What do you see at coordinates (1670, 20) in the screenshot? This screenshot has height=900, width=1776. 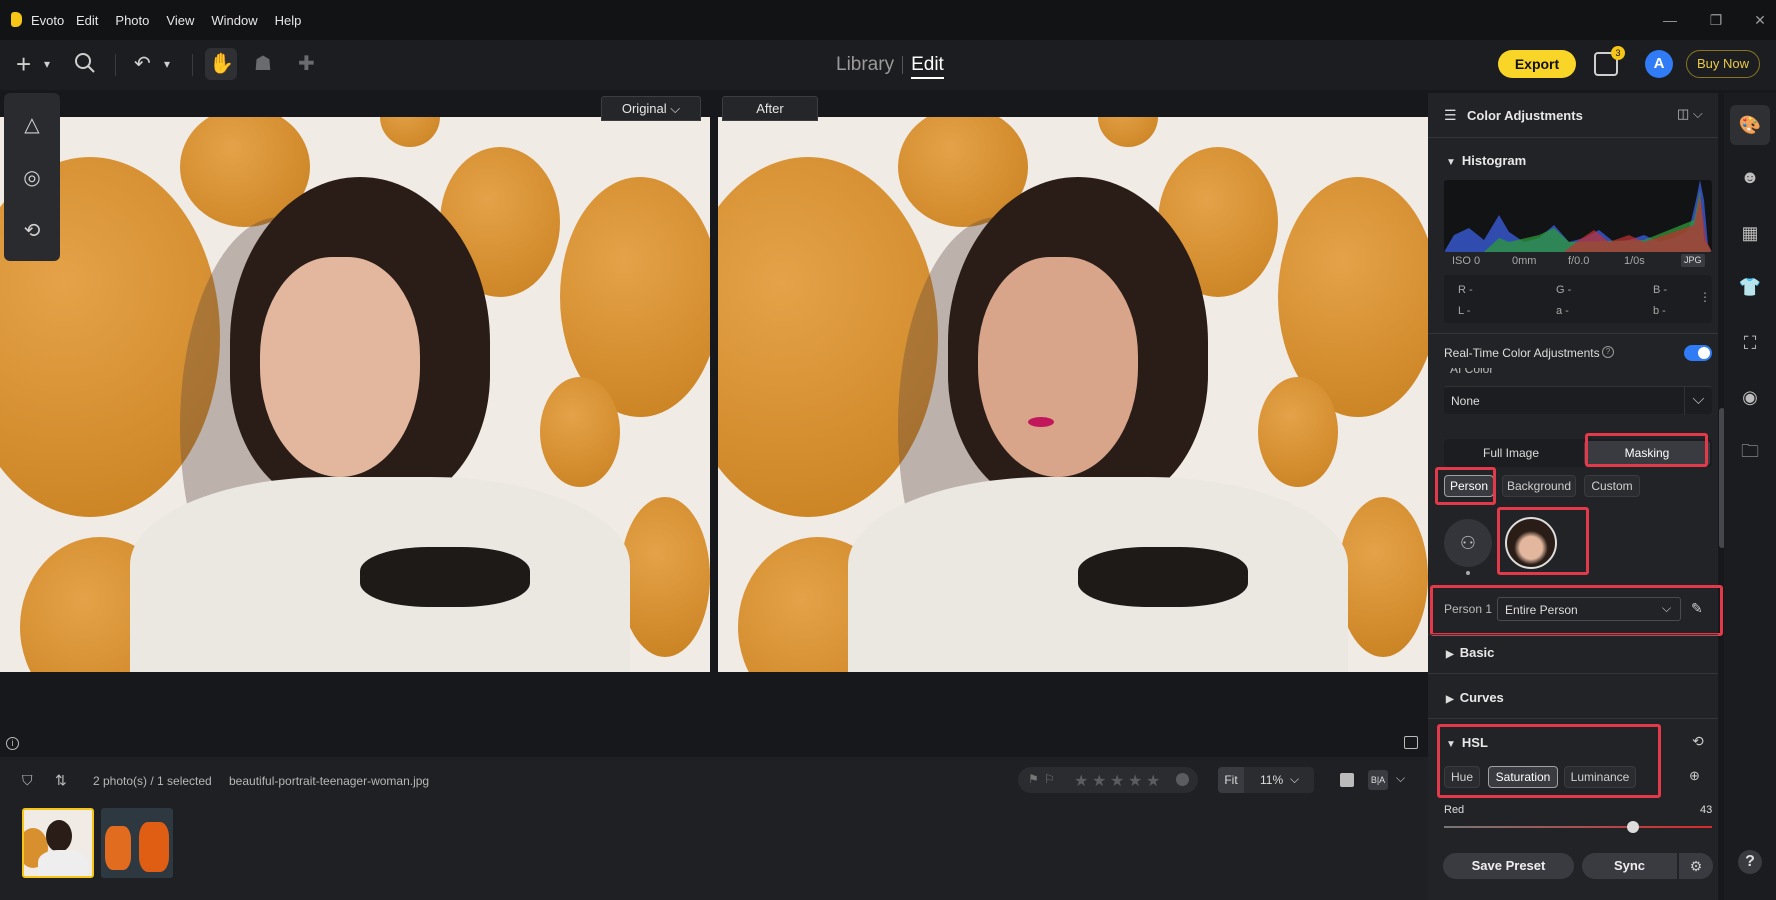 I see `minimize-icon: —` at bounding box center [1670, 20].